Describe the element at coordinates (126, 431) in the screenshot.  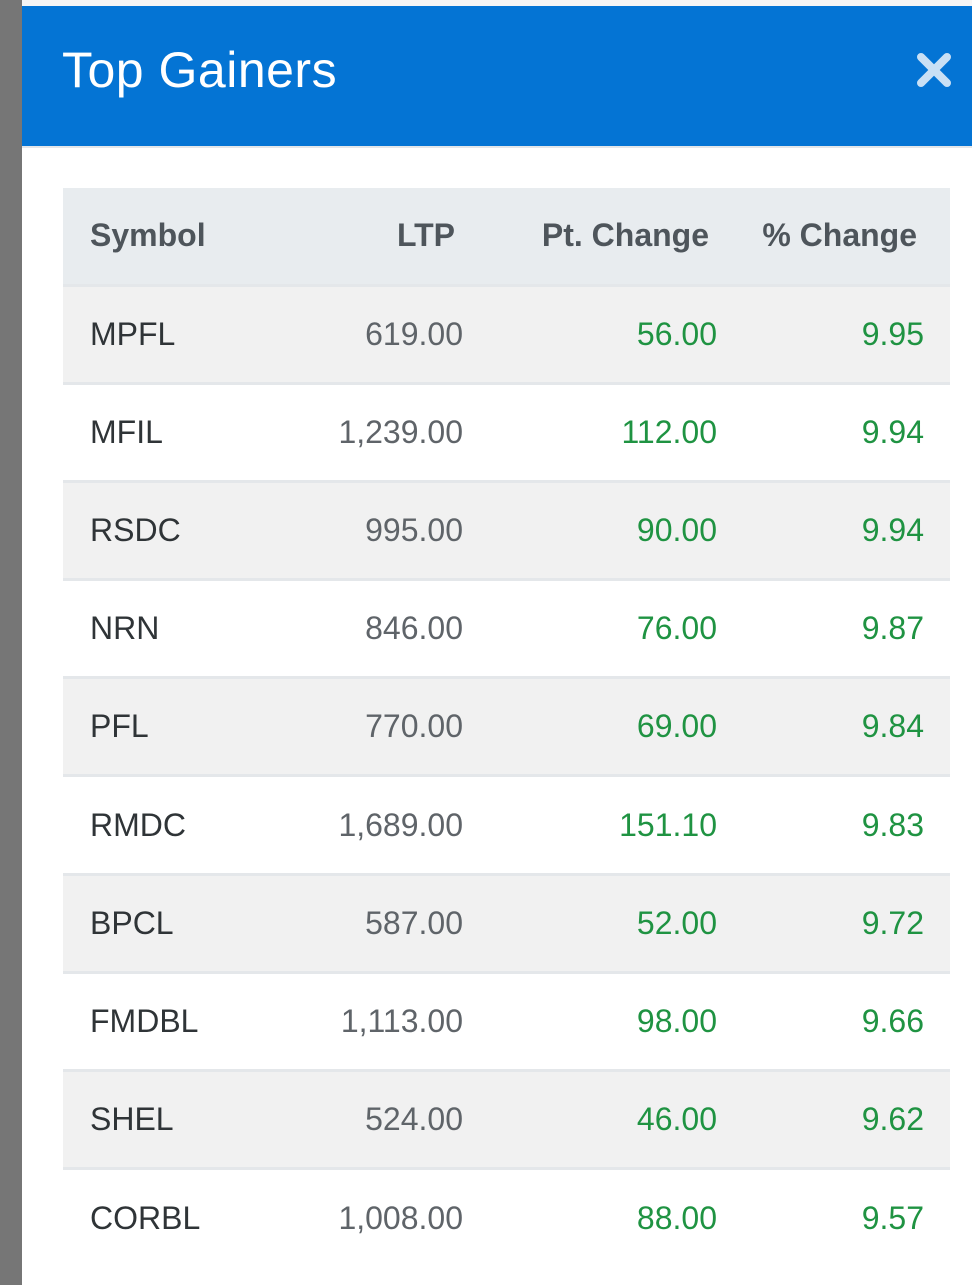
I see `cell-symbol: MFIL` at that location.